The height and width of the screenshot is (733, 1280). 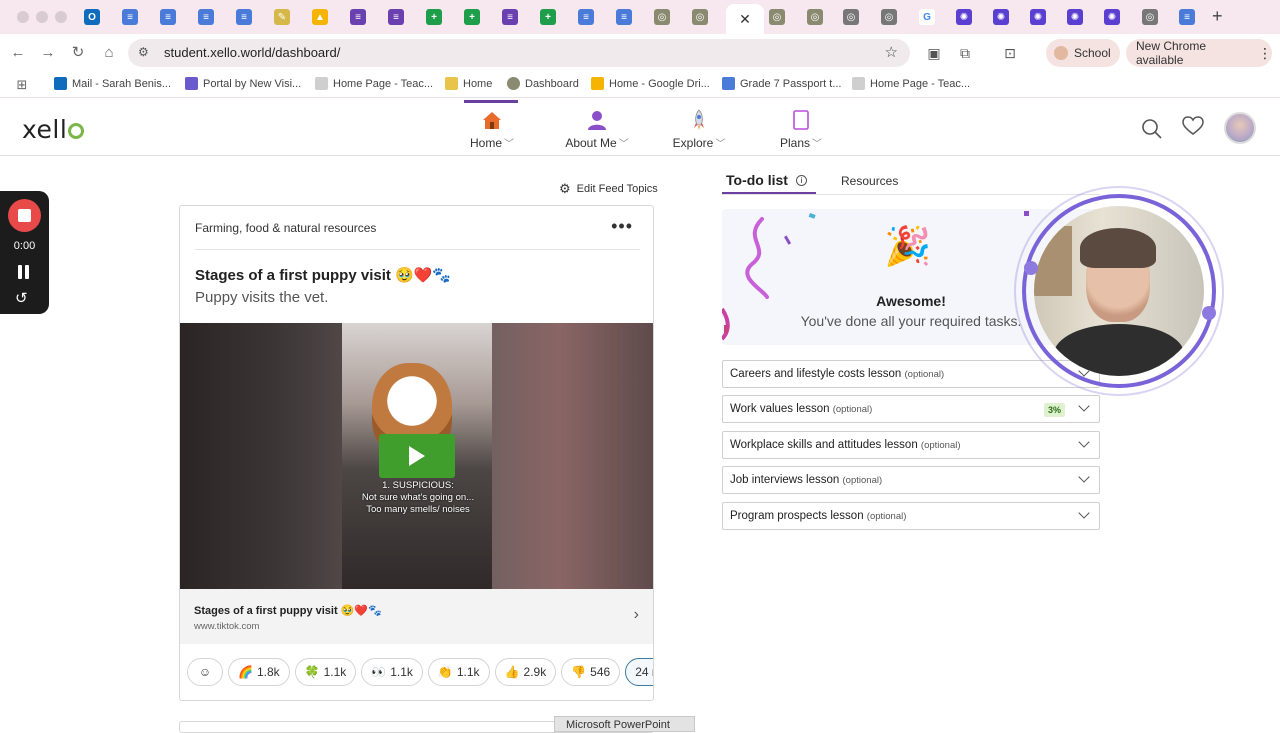 I want to click on bookmark-star-icon: ☆, so click(x=891, y=52).